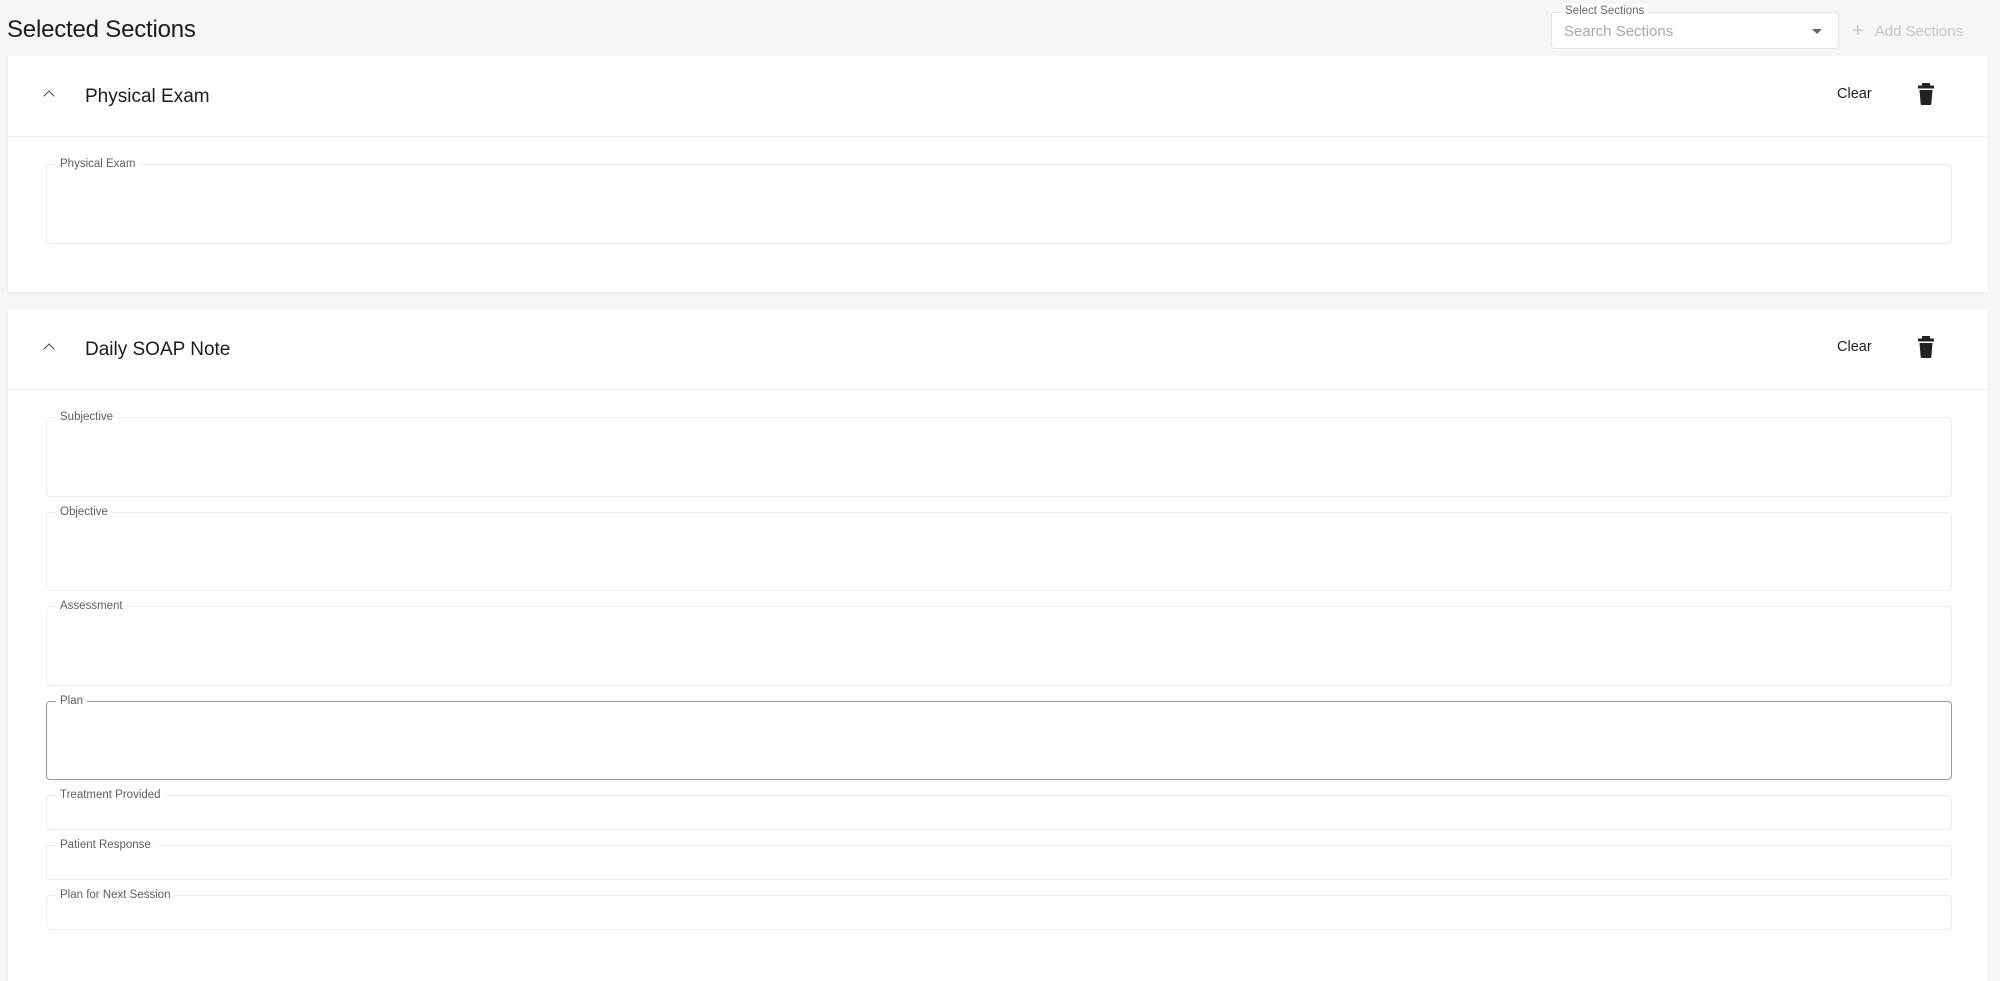 This screenshot has height=981, width=2000. I want to click on assessment-field: Assessment, so click(999, 642).